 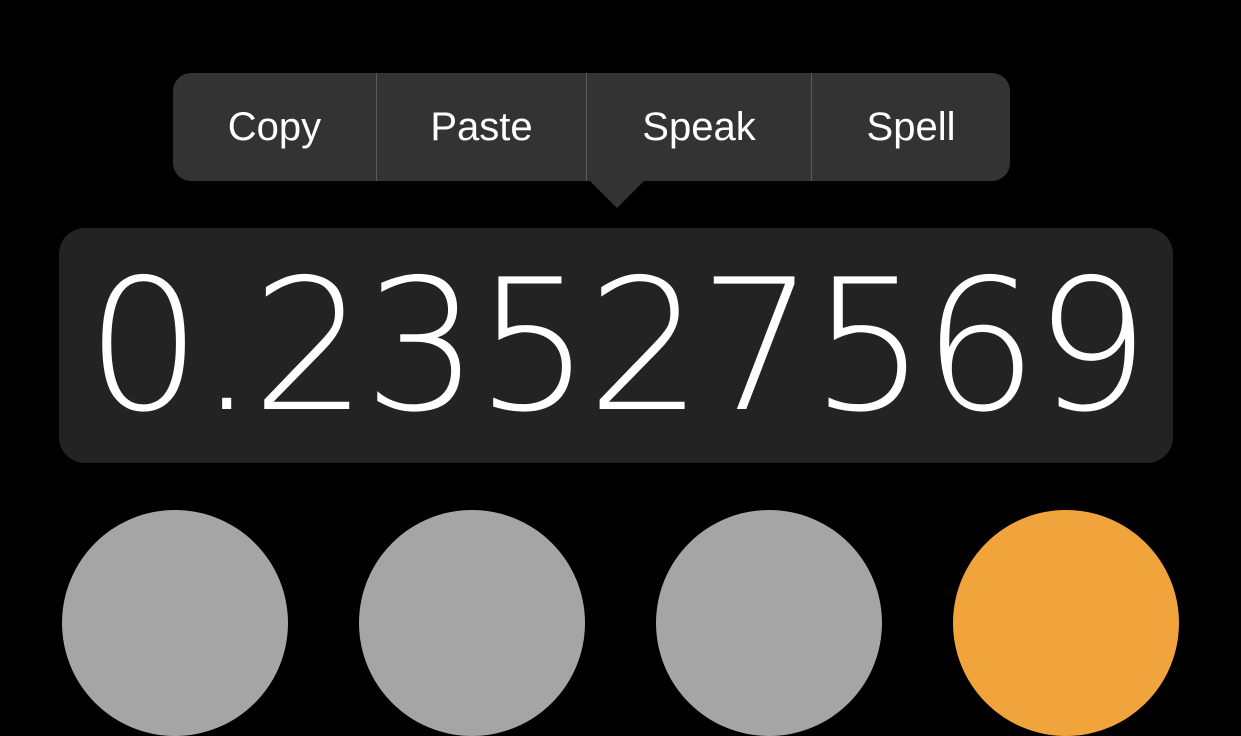 I want to click on menu-item-speak: Speak, so click(x=699, y=127).